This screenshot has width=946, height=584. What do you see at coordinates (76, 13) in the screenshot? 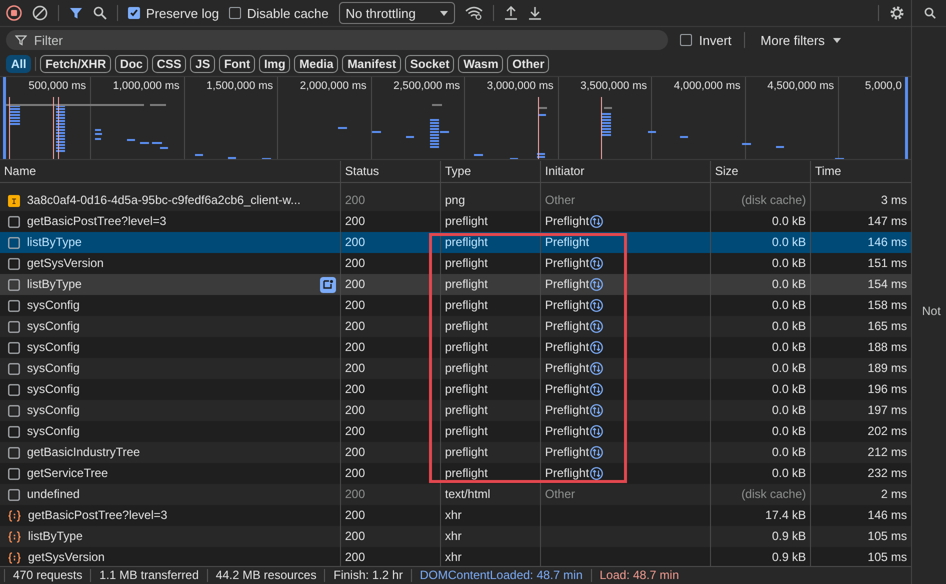
I see `filter-icon` at bounding box center [76, 13].